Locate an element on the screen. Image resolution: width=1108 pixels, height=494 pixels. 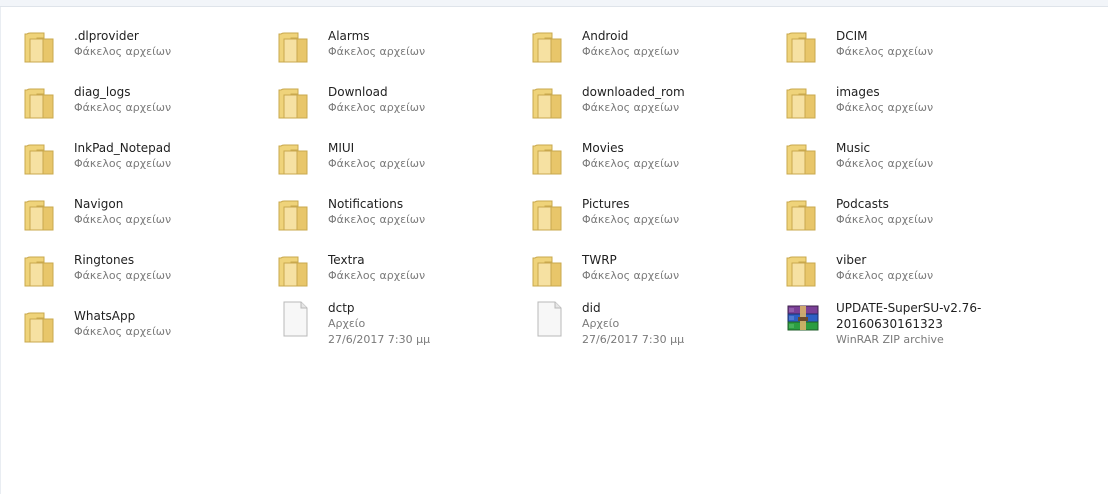
folder-item: Pictures Φάκελος αρχείων is located at coordinates (633, 204).